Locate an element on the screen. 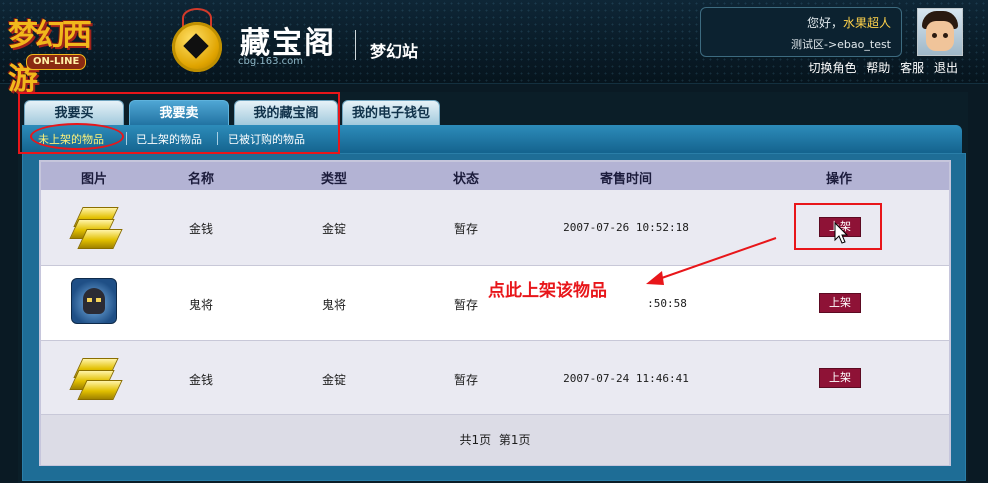 The width and height of the screenshot is (988, 483). mouse-cursor-icon is located at coordinates (841, 233).